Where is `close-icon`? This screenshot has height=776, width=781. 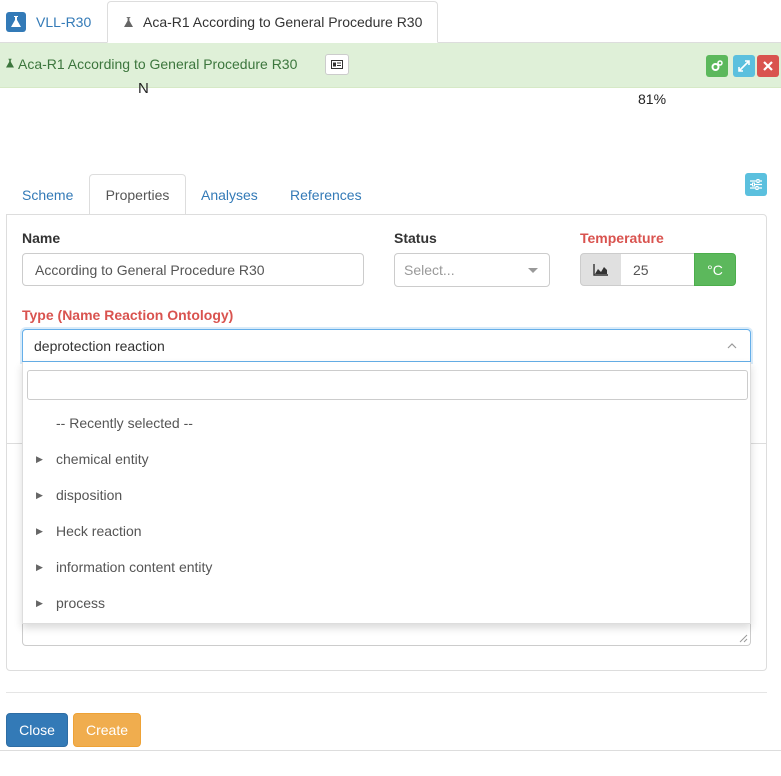 close-icon is located at coordinates (768, 66).